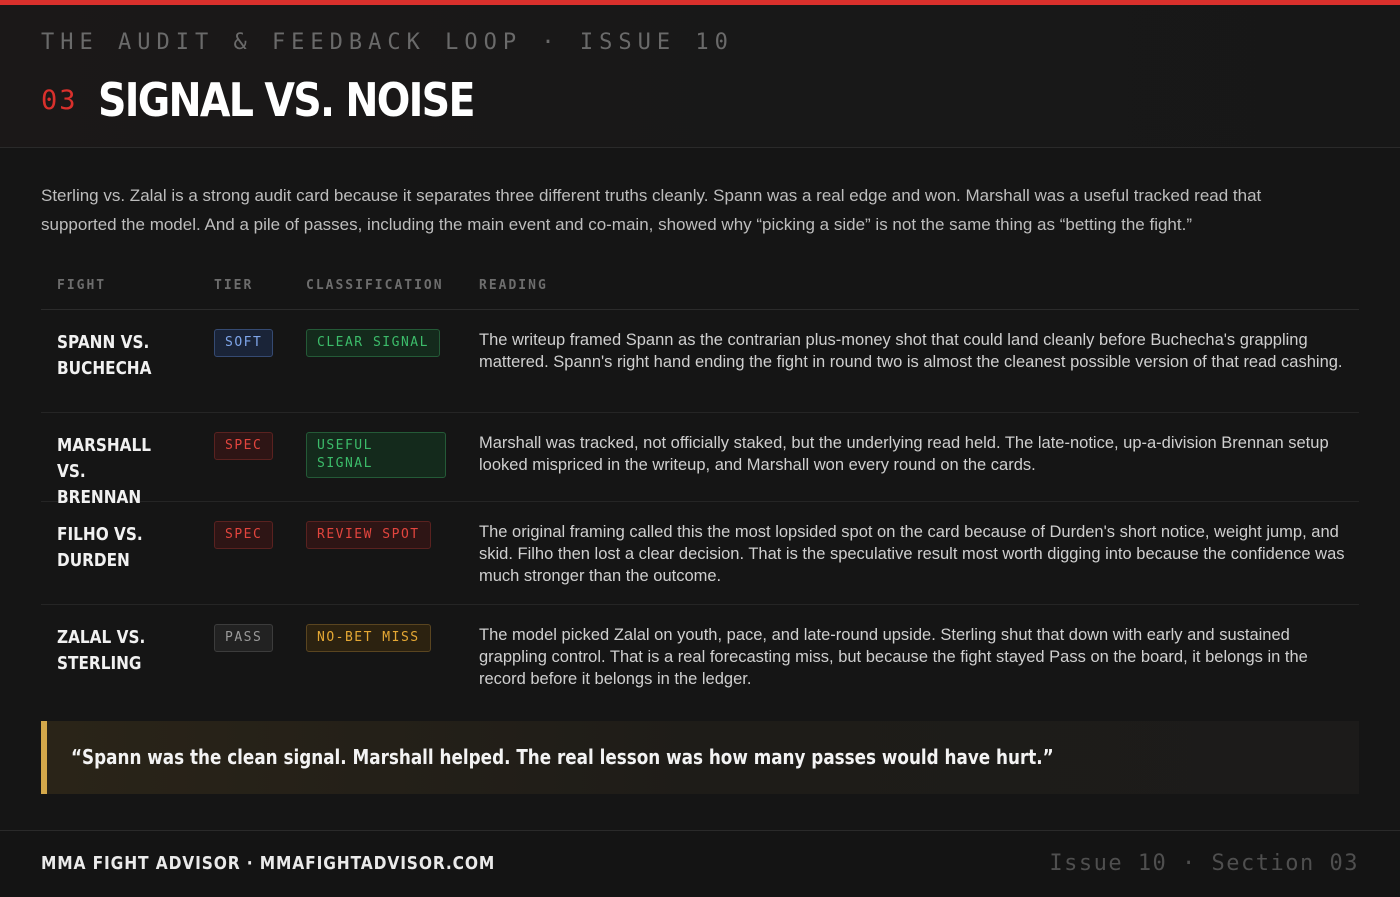 Image resolution: width=1400 pixels, height=897 pixels. I want to click on column-header-classification: CLASSIFICATION, so click(375, 285).